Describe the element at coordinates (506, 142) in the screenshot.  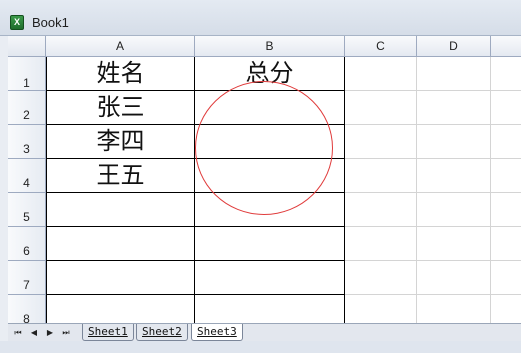
I see `cell-e3` at that location.